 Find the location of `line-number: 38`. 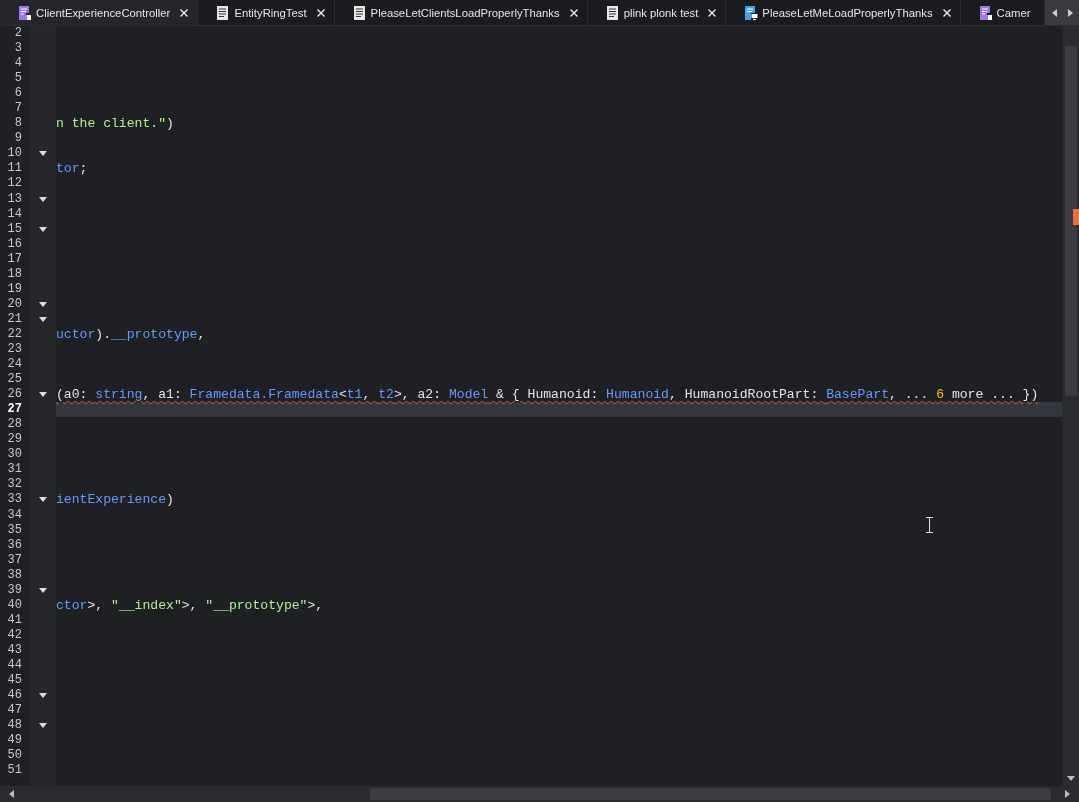

line-number: 38 is located at coordinates (14, 575).